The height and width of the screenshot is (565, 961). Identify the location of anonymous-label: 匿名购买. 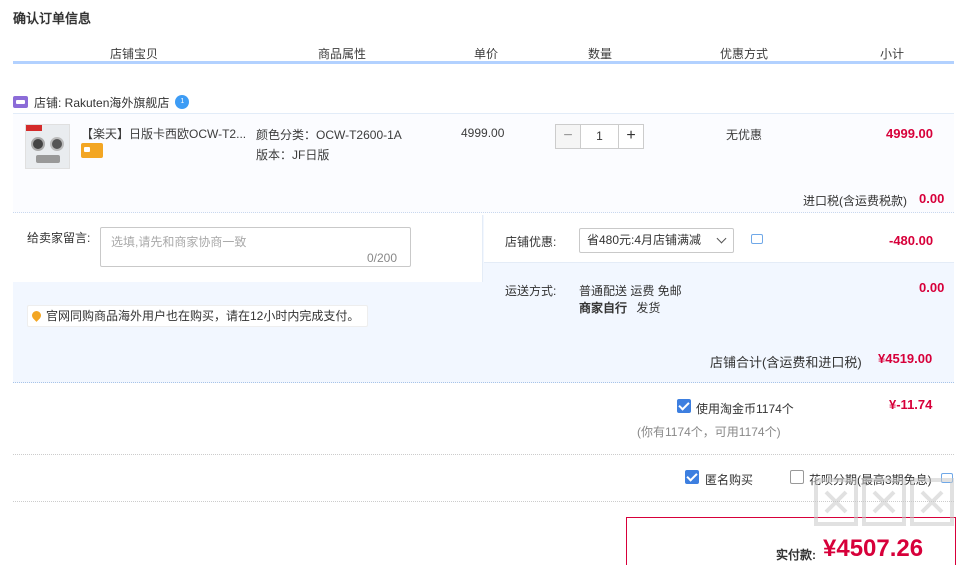
(729, 480).